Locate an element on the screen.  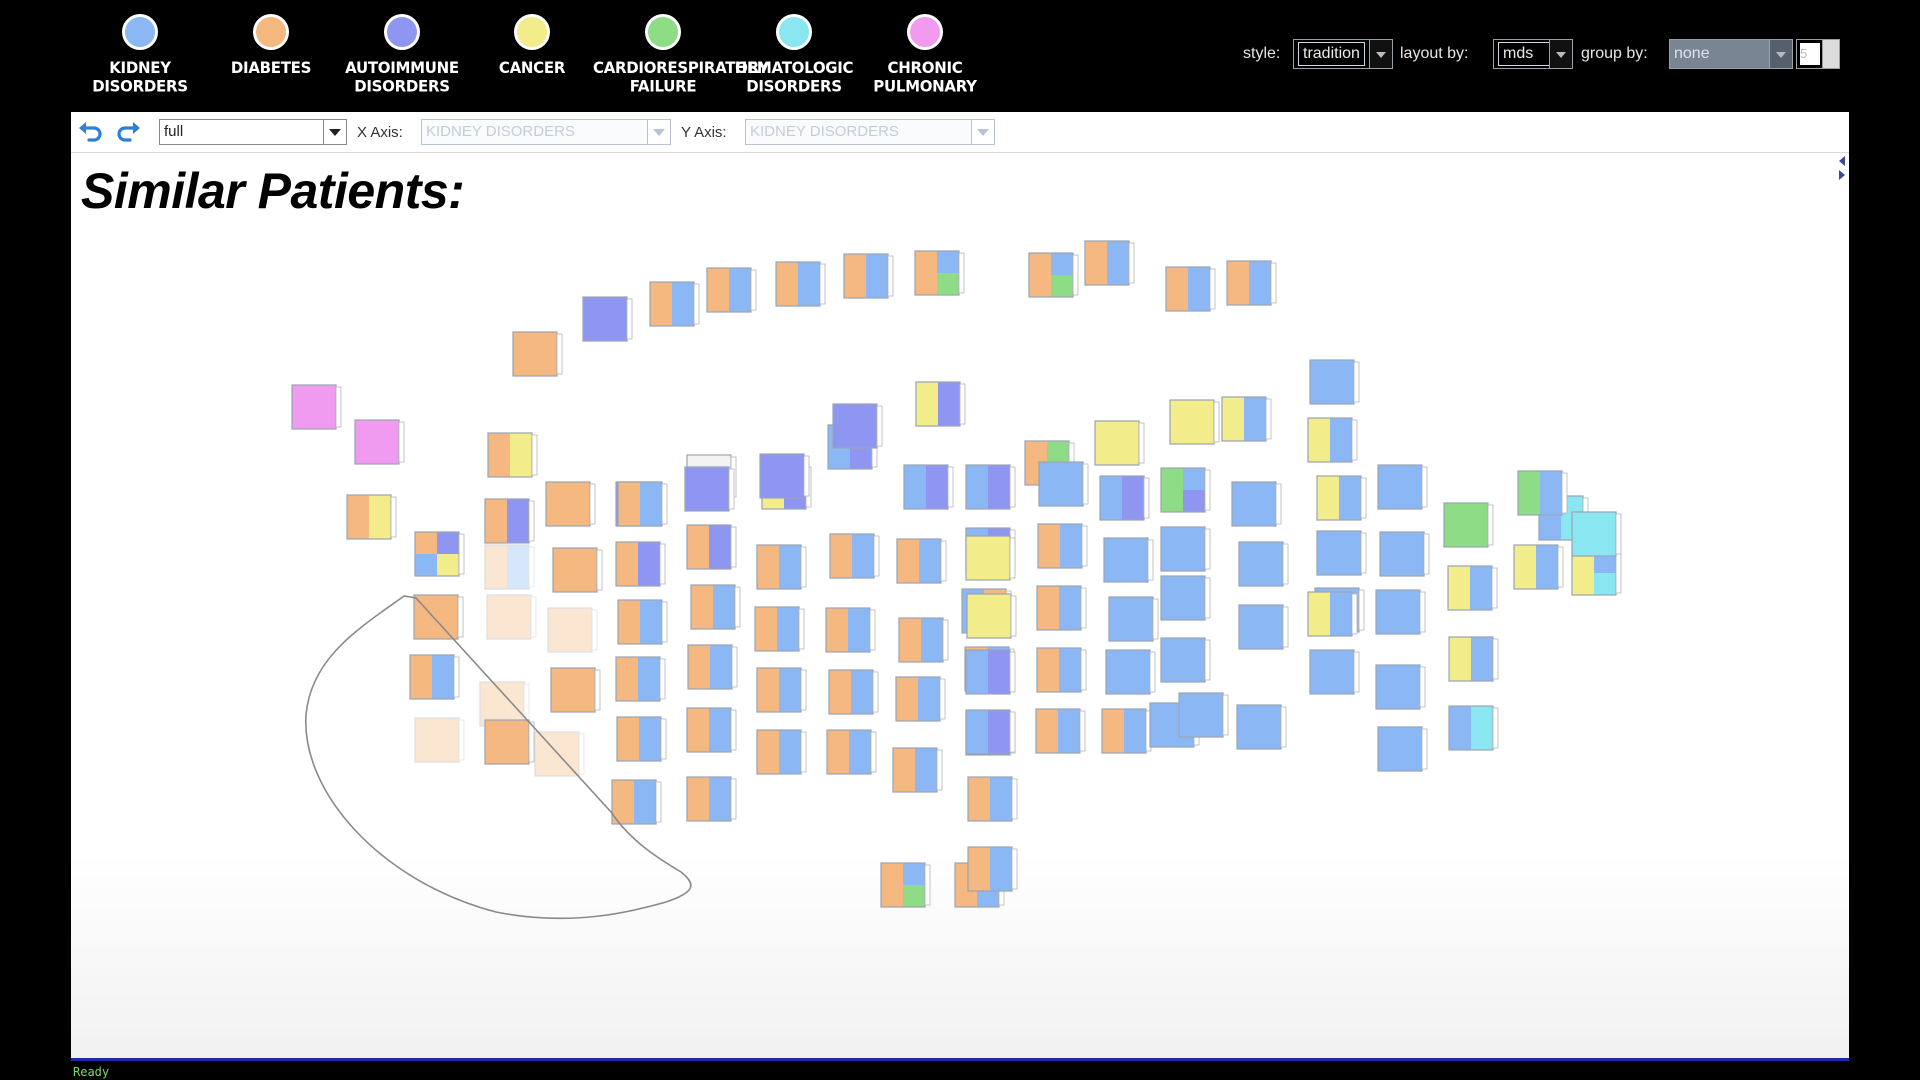
redo-icon is located at coordinates (128, 132).